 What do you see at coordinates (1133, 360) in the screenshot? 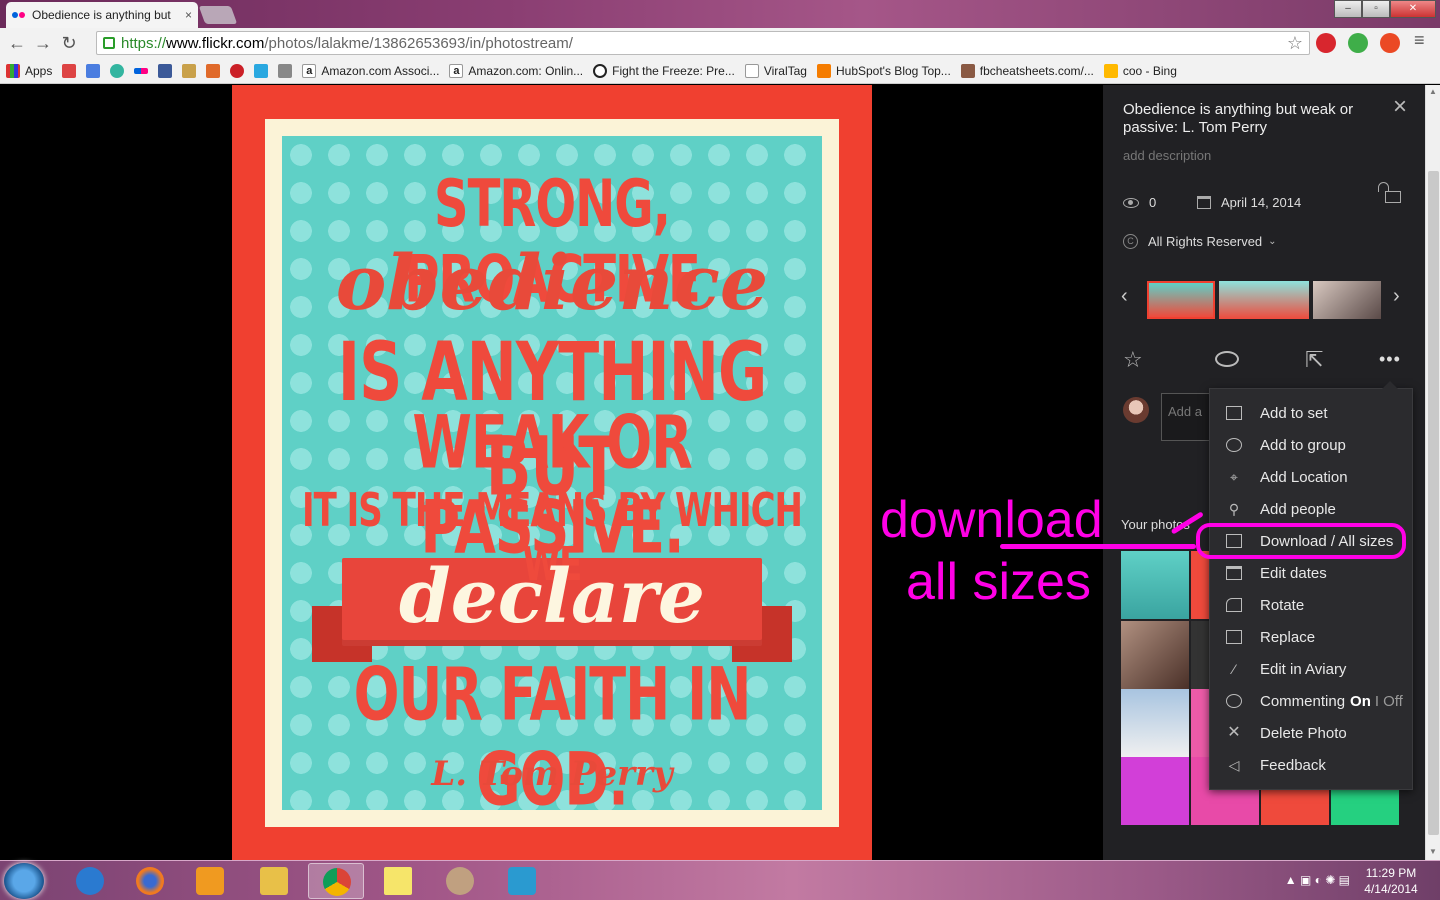
I see `favorite-star-icon: ☆` at bounding box center [1133, 360].